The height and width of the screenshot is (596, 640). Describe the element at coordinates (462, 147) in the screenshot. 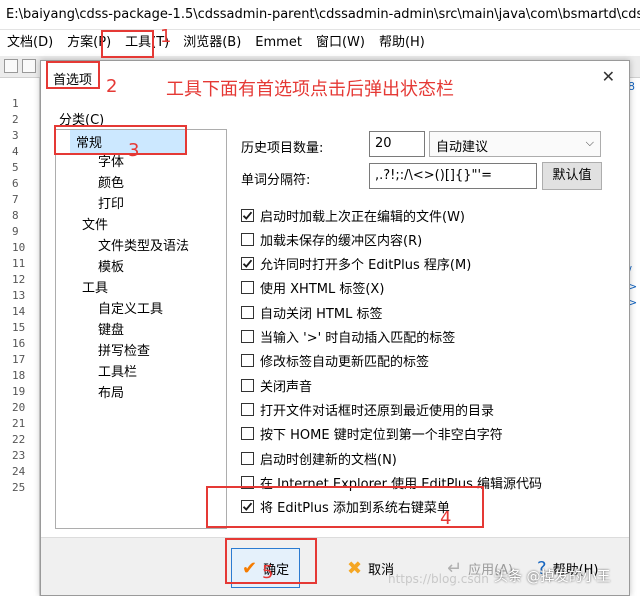

I see `history-mode-value: 自动建议` at that location.